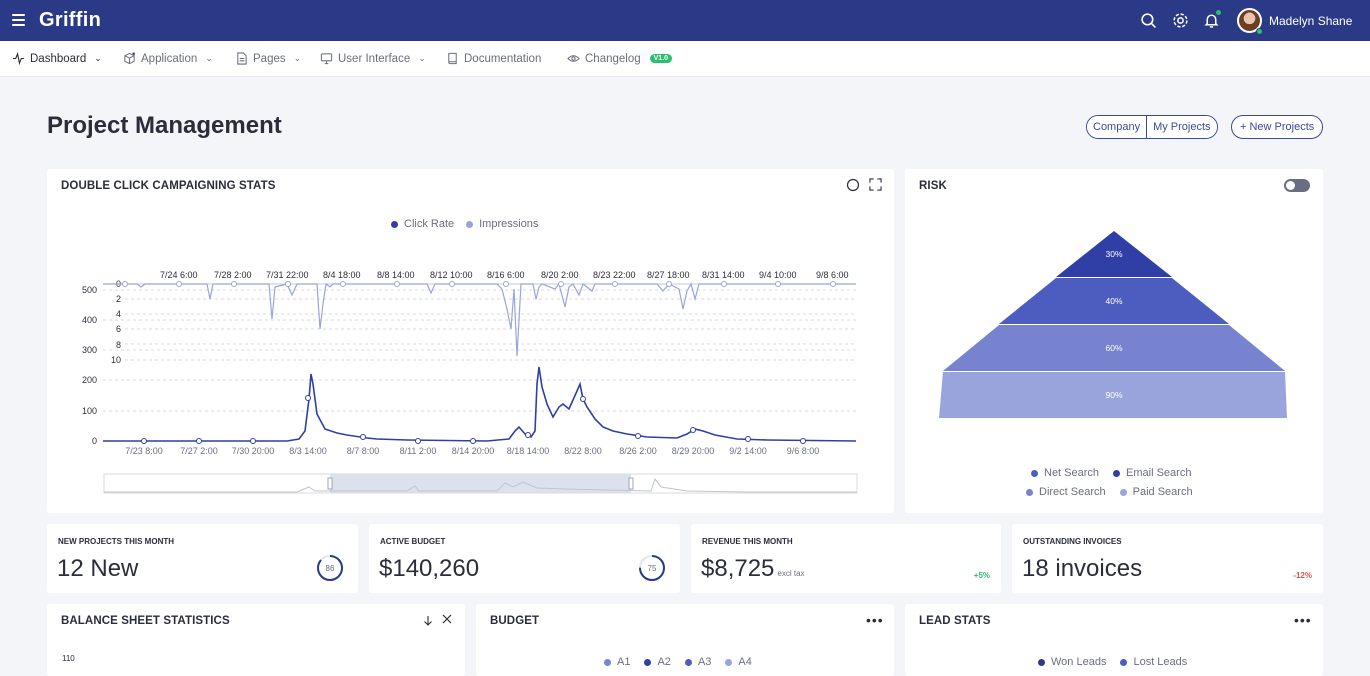  I want to click on stat-value: $140,260, so click(429, 568).